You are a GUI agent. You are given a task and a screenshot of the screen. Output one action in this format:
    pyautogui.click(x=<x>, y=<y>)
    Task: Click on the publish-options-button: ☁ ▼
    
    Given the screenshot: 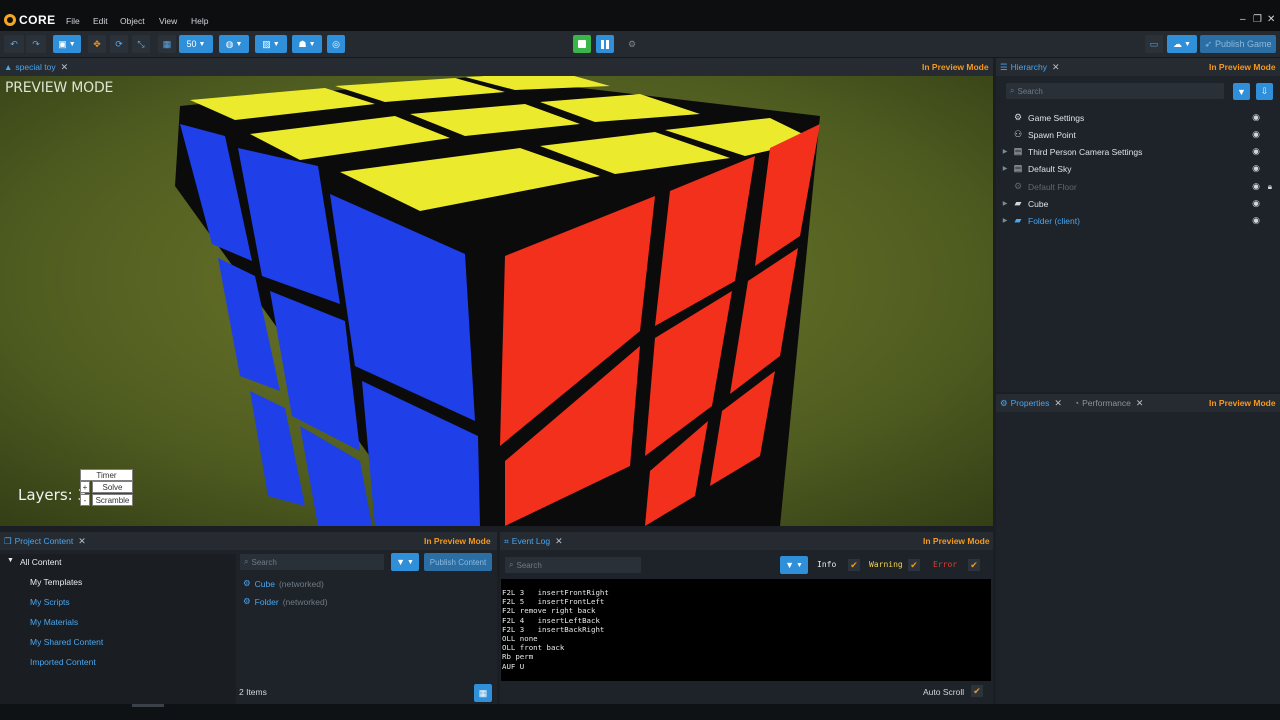 What is the action you would take?
    pyautogui.click(x=1182, y=44)
    